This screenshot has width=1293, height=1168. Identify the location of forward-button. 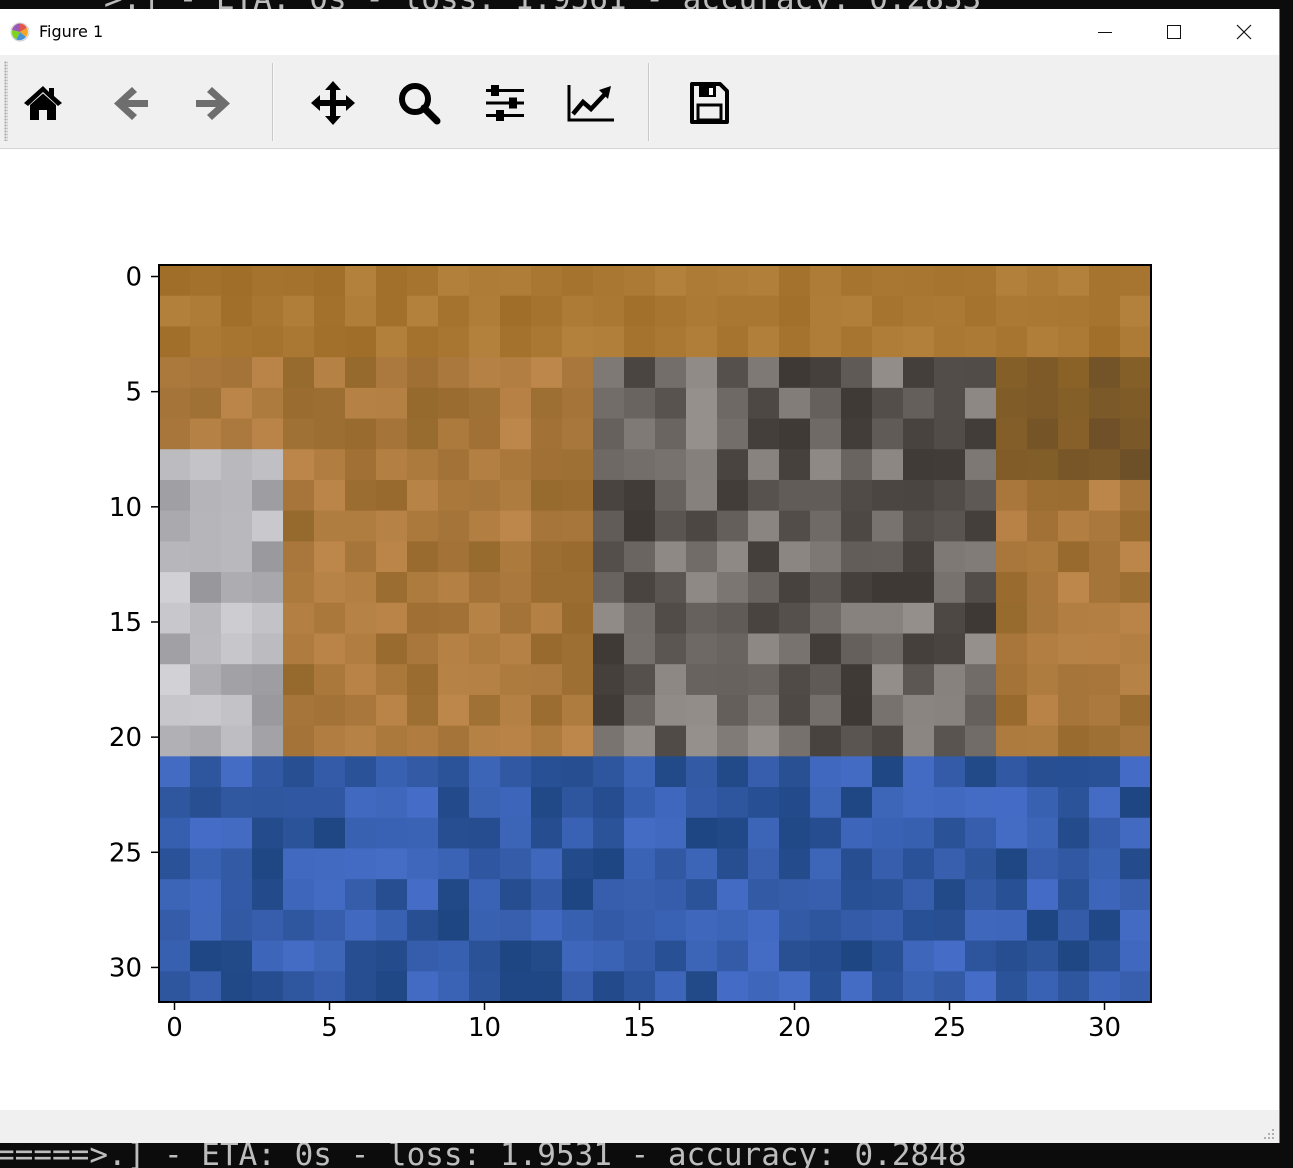
(214, 103).